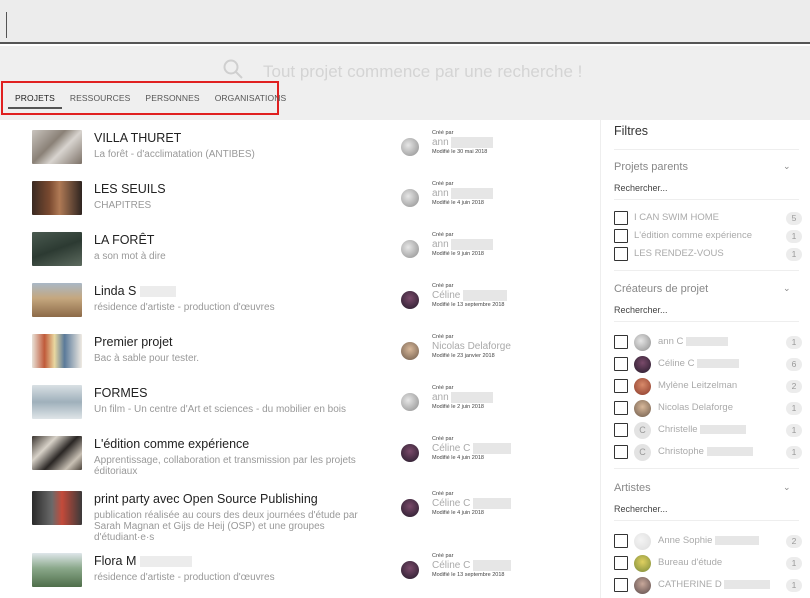 The width and height of the screenshot is (810, 598). I want to click on filter-item-label: Mylène Leitzelman, so click(698, 385).